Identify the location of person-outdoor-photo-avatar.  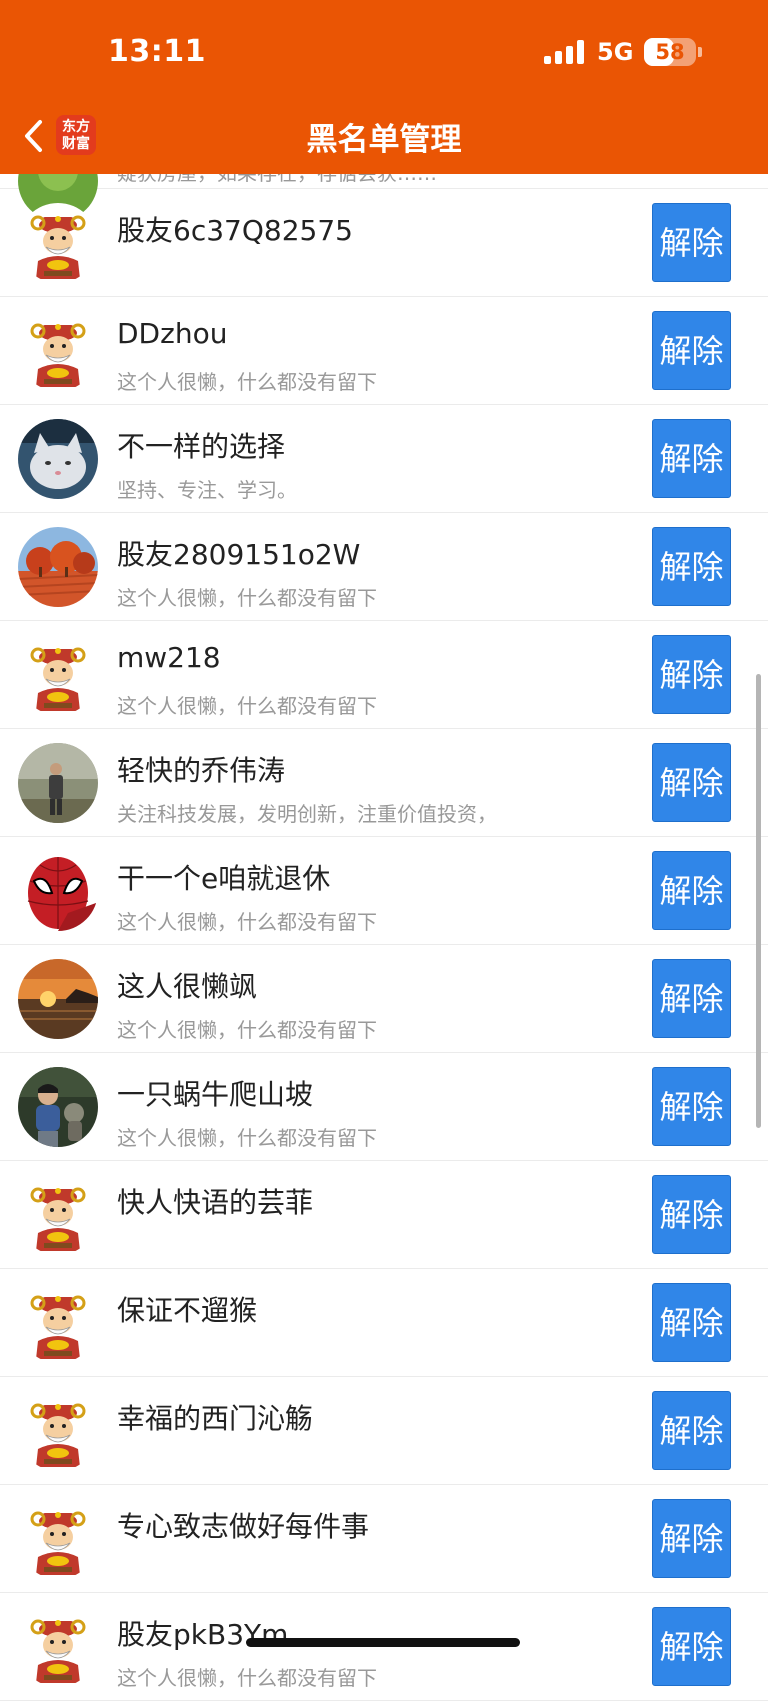
(58, 783).